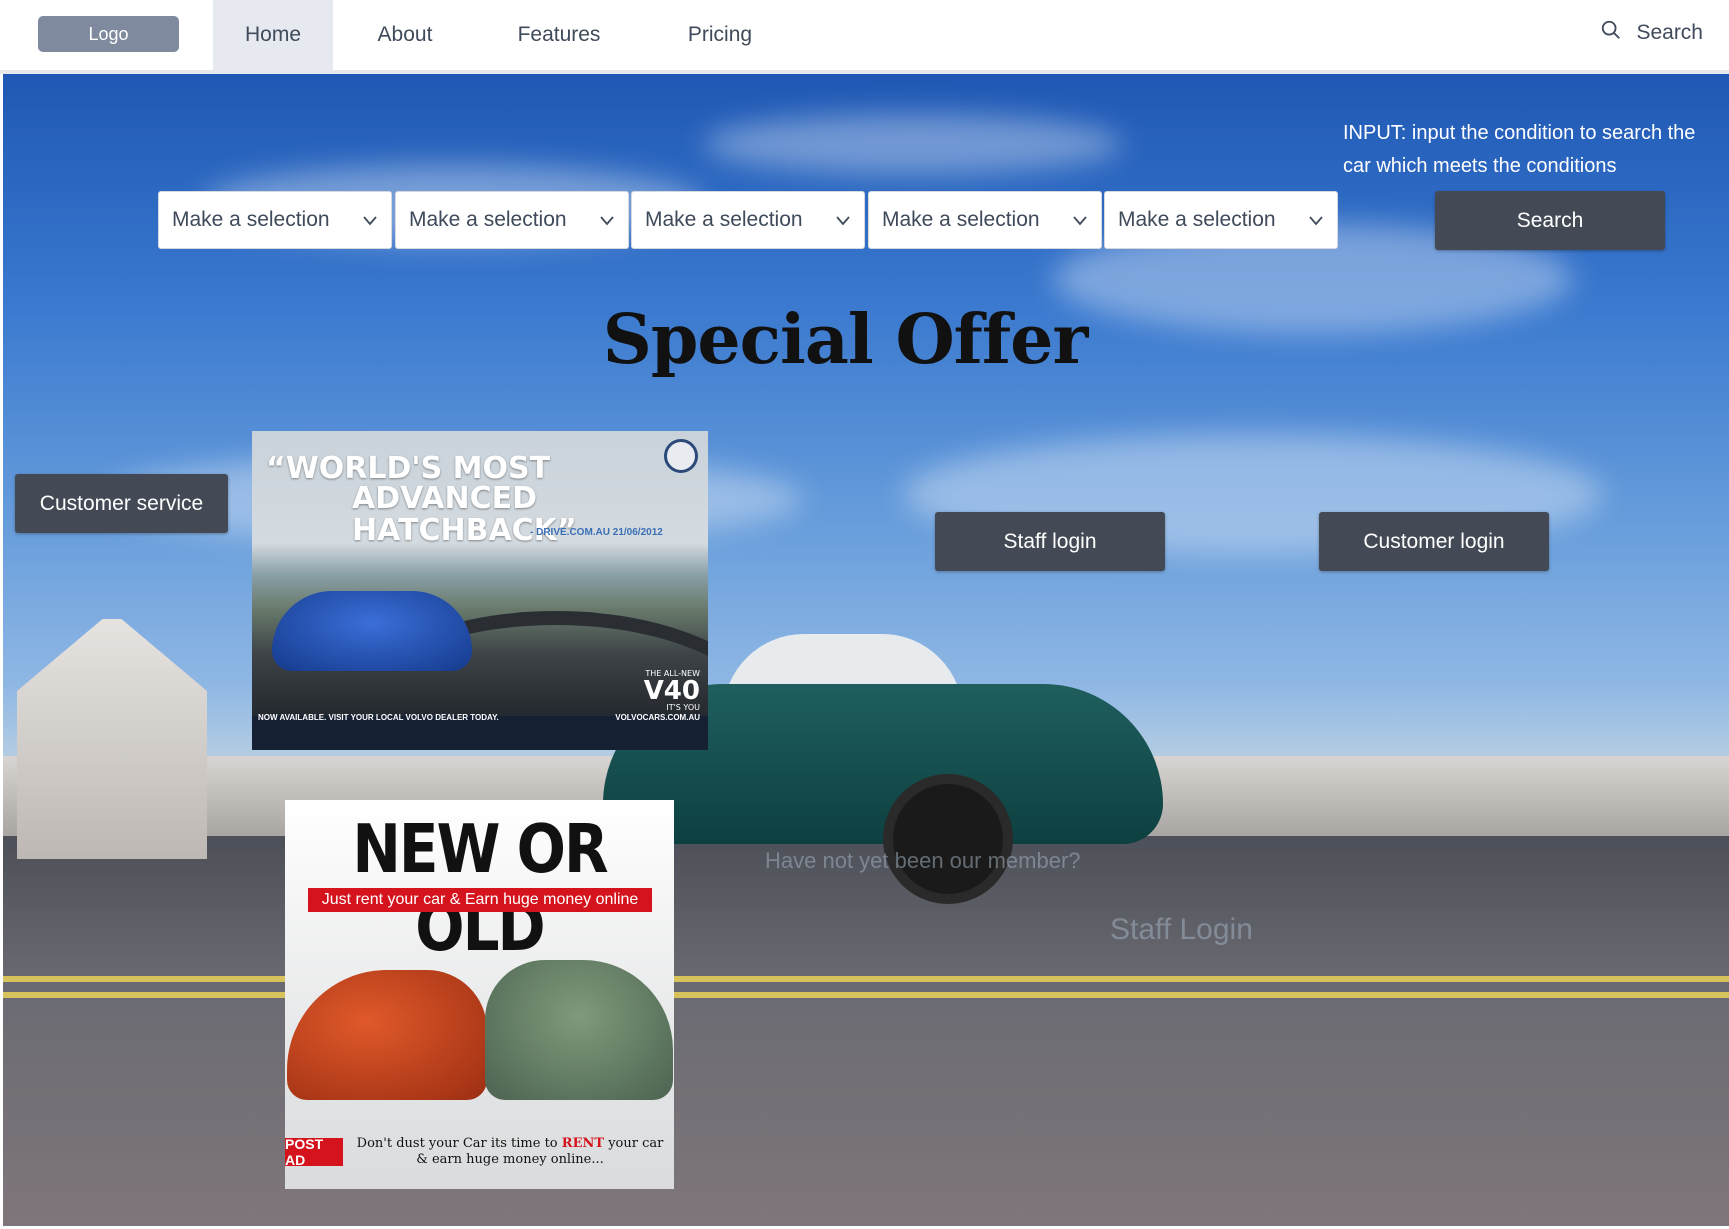 The height and width of the screenshot is (1229, 1729). Describe the element at coordinates (913, 144) in the screenshot. I see `cloud` at that location.